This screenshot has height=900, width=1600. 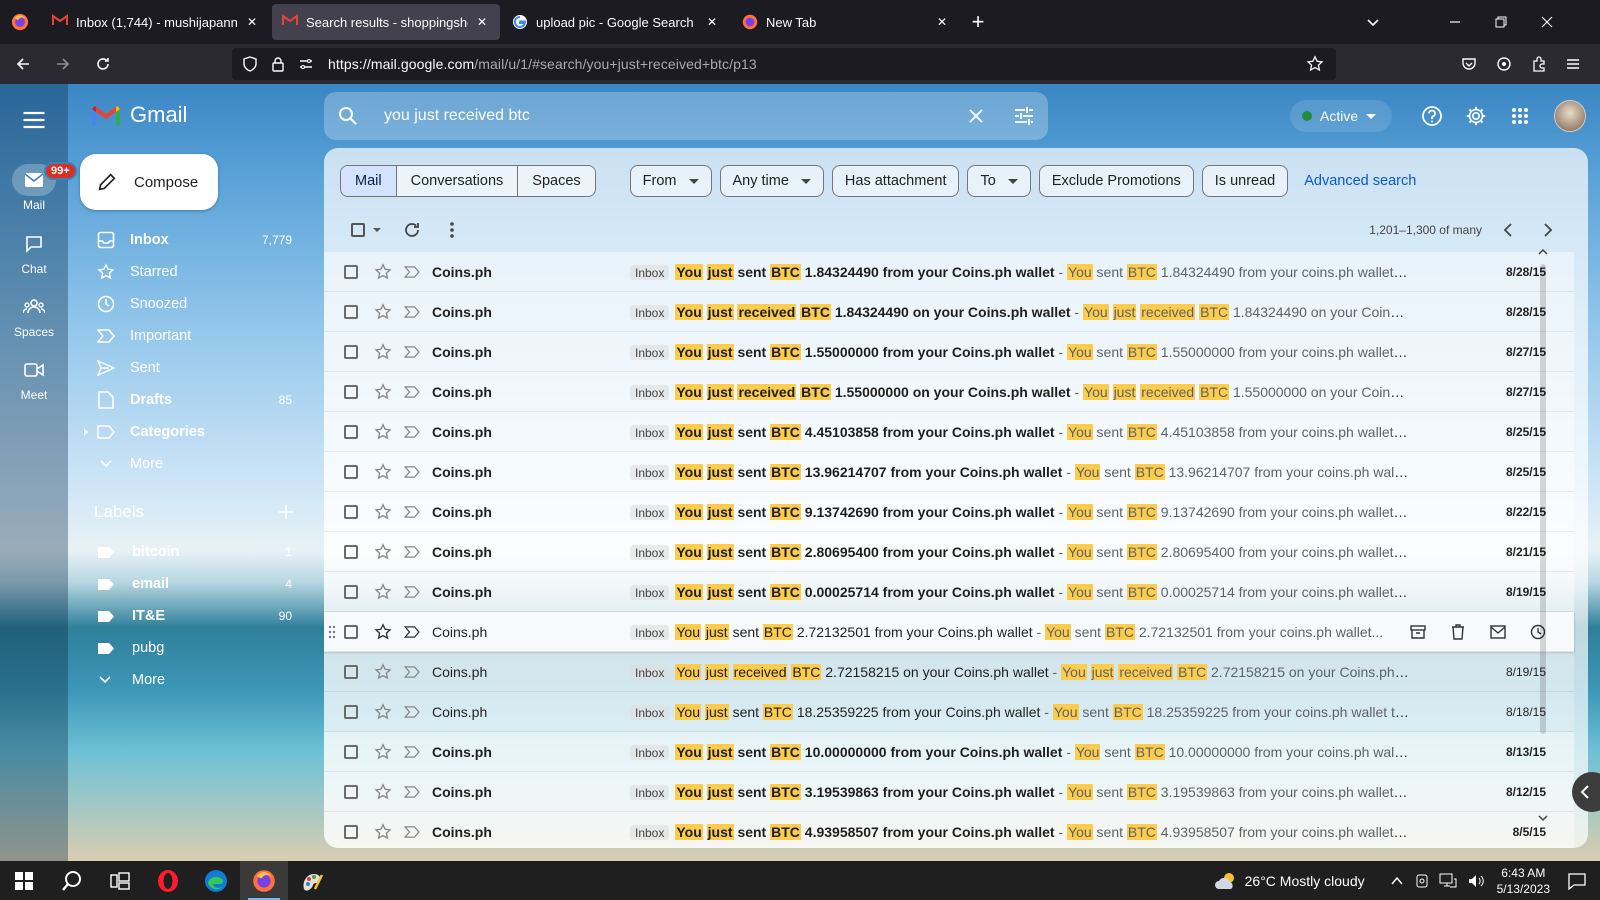 What do you see at coordinates (34, 315) in the screenshot?
I see `rail-spaces: Spaces` at bounding box center [34, 315].